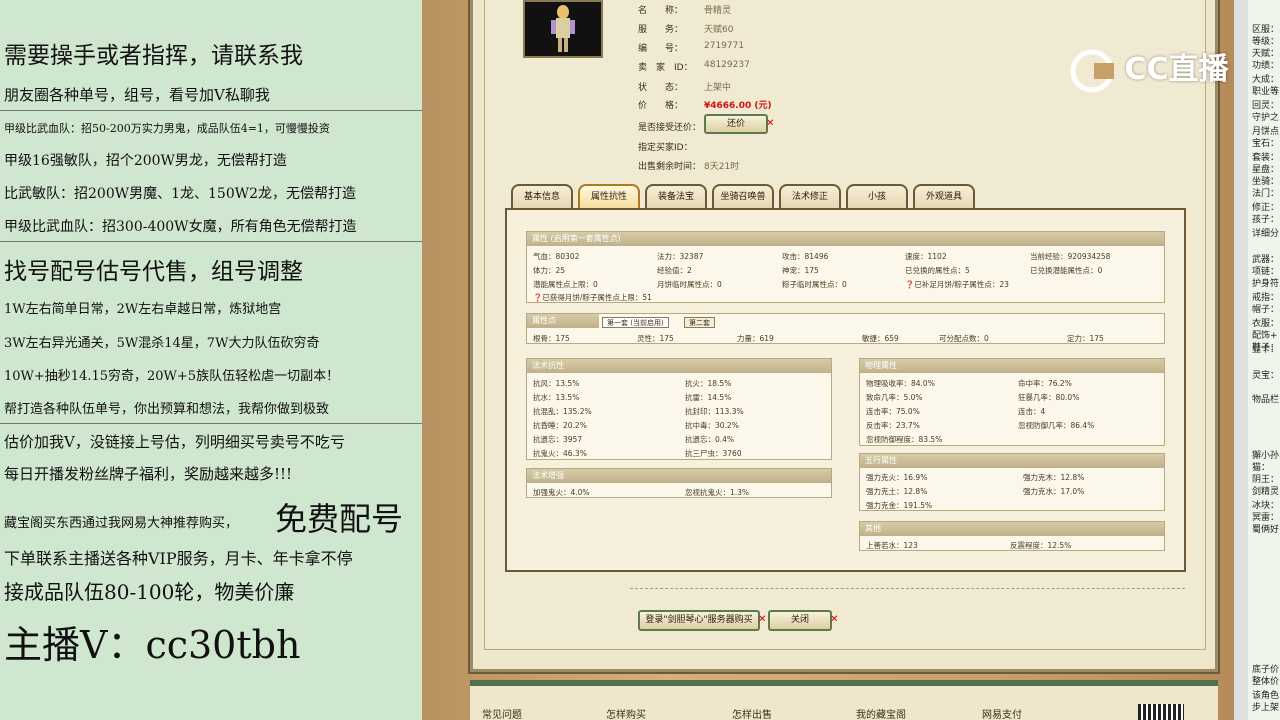 This screenshot has height=720, width=1280. Describe the element at coordinates (1266, 708) in the screenshot. I see `right-strip-label: 步上架` at that location.